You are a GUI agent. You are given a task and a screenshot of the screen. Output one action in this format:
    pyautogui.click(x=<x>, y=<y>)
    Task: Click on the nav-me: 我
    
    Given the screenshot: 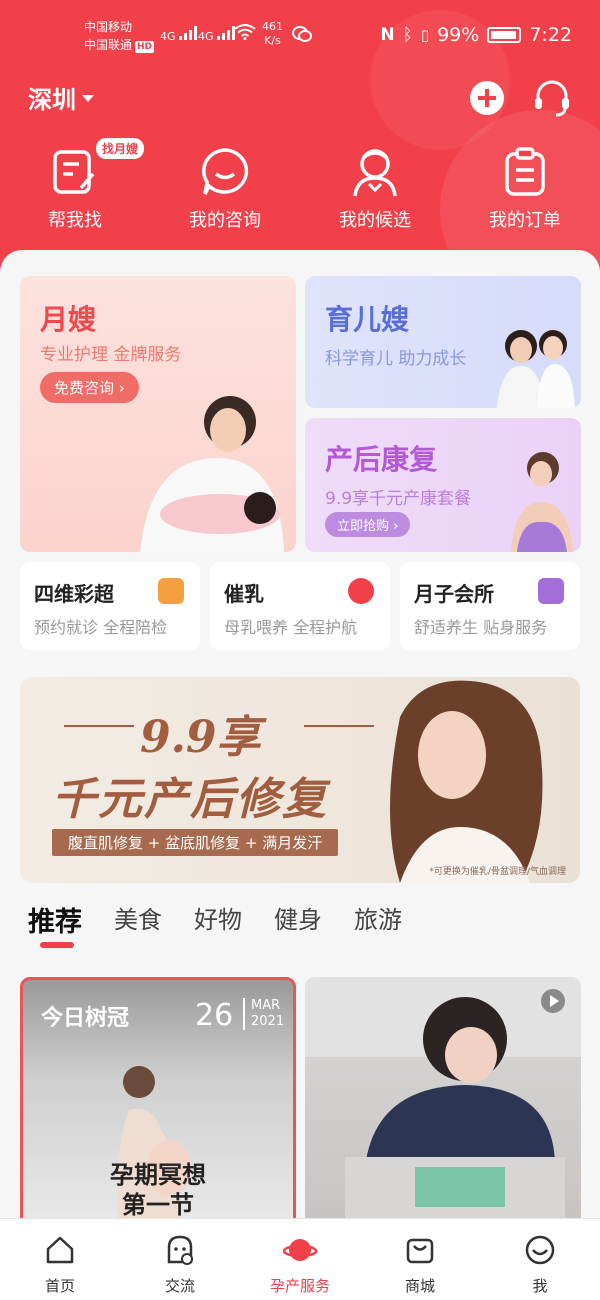 What is the action you would take?
    pyautogui.click(x=540, y=1264)
    